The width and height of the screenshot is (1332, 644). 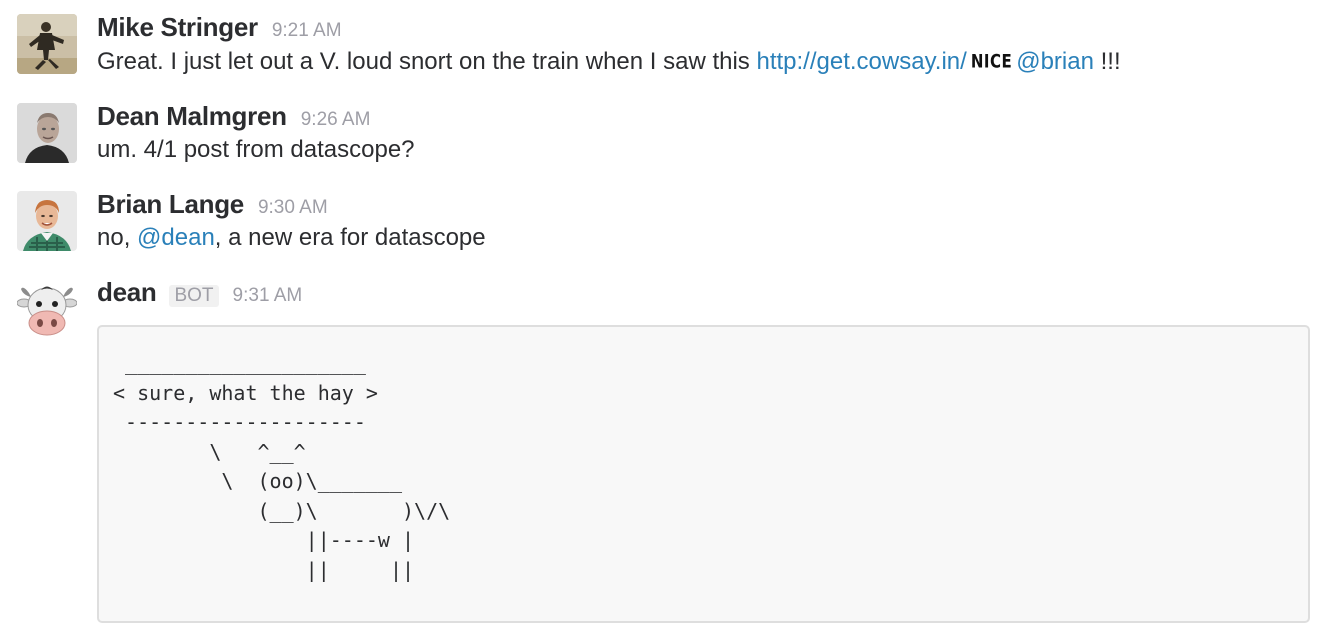 I want to click on author-name: Brian Lange, so click(x=170, y=204).